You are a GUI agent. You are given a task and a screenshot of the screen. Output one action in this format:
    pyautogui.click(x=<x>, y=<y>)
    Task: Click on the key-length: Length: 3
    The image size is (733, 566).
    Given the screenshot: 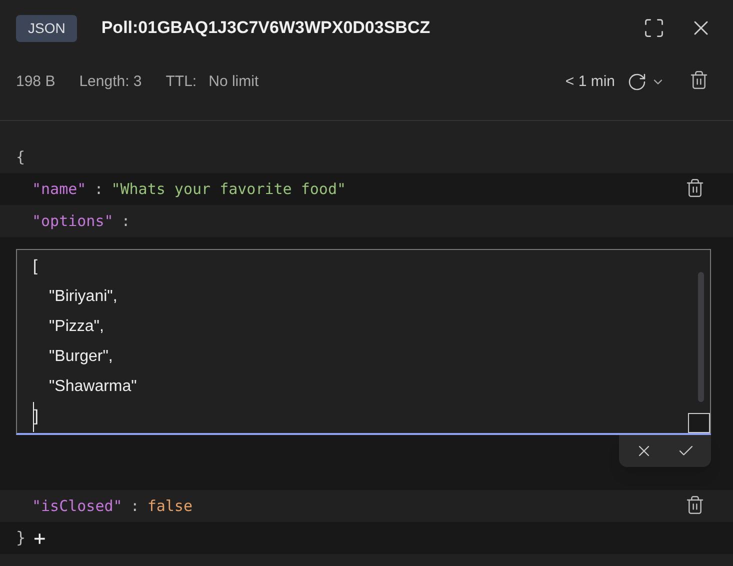 What is the action you would take?
    pyautogui.click(x=110, y=82)
    